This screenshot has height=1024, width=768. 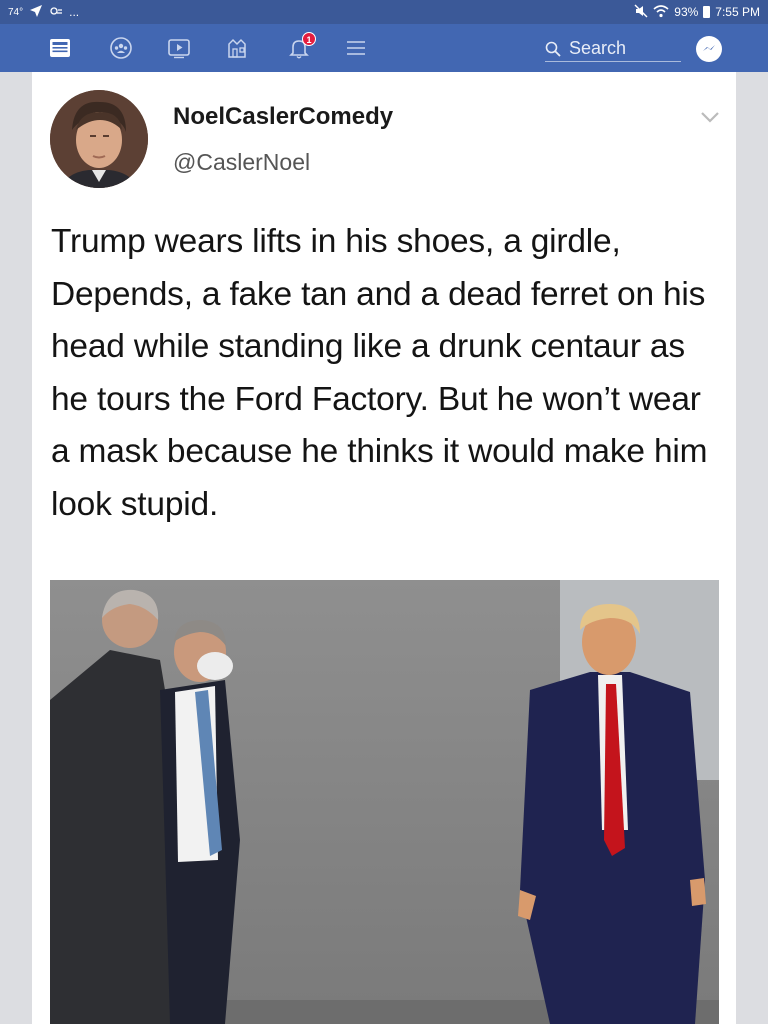 What do you see at coordinates (709, 49) in the screenshot?
I see `messenger-icon` at bounding box center [709, 49].